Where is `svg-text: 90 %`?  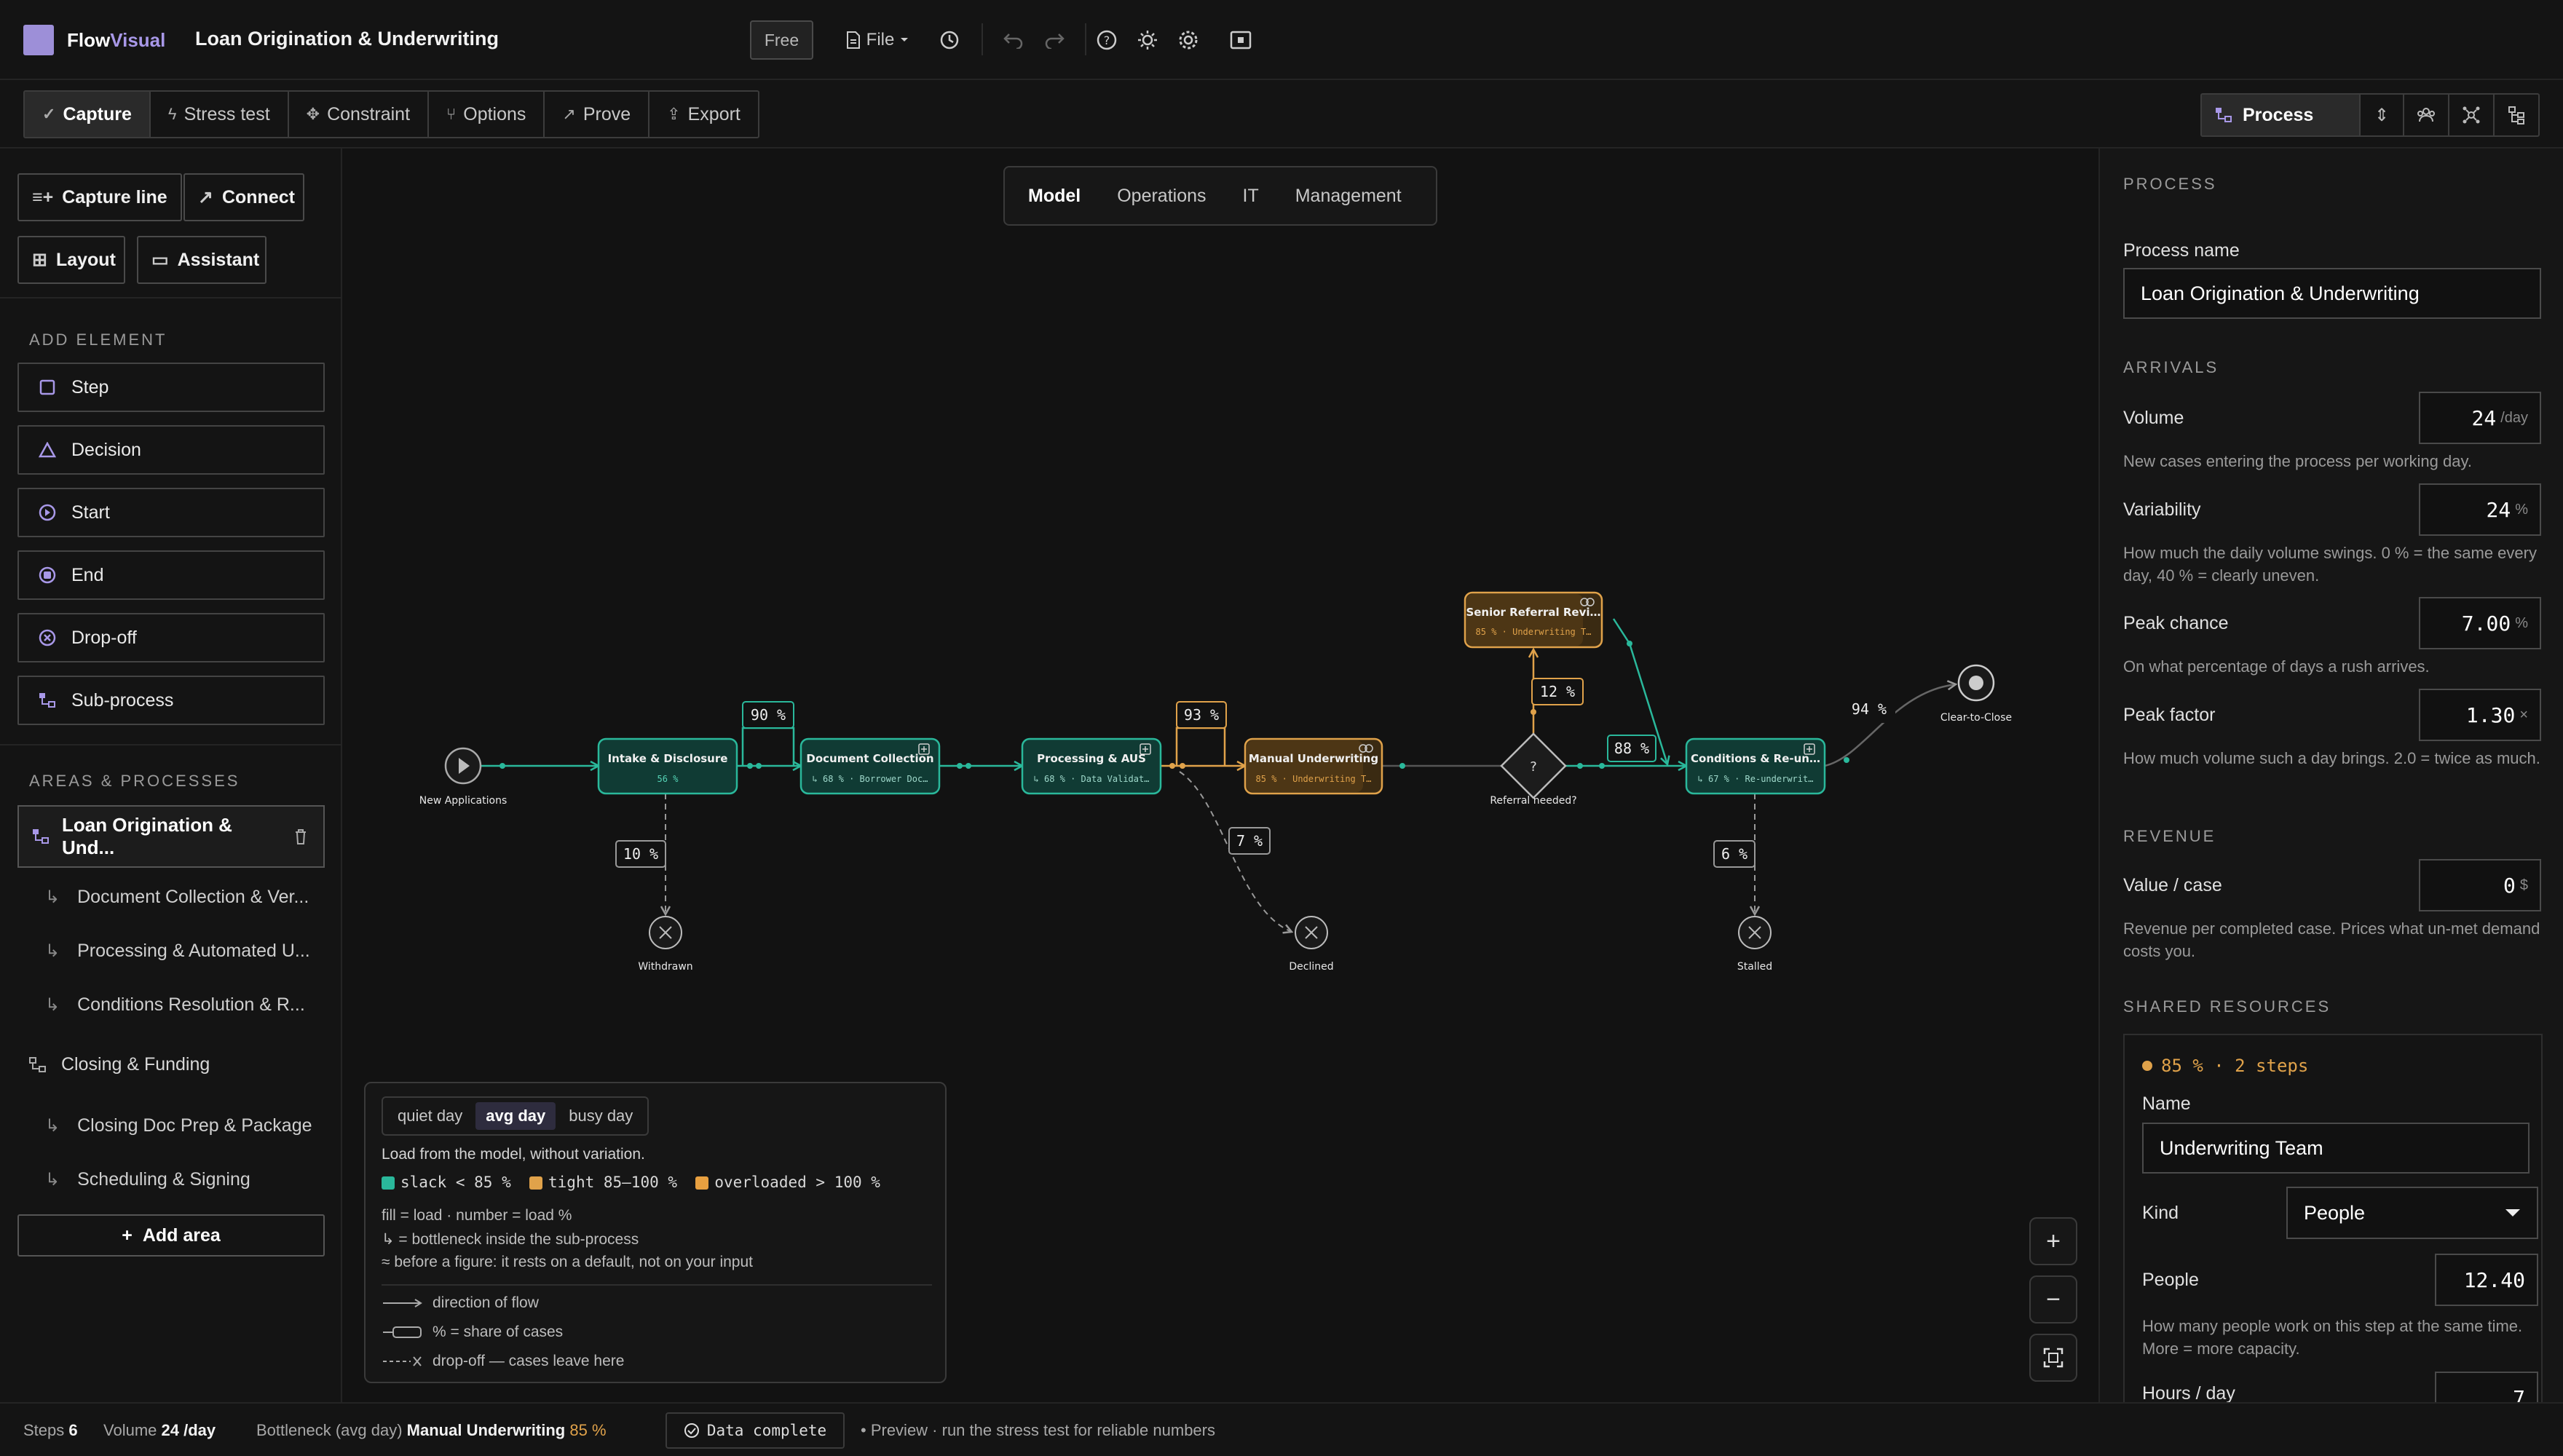
svg-text: 90 % is located at coordinates (769, 715).